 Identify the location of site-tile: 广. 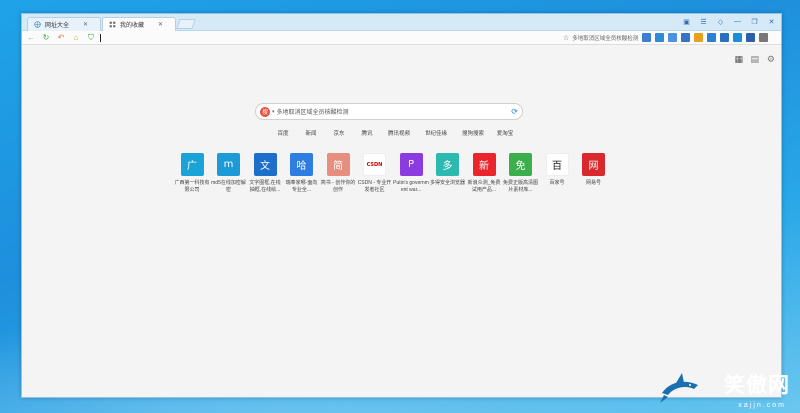
(192, 164).